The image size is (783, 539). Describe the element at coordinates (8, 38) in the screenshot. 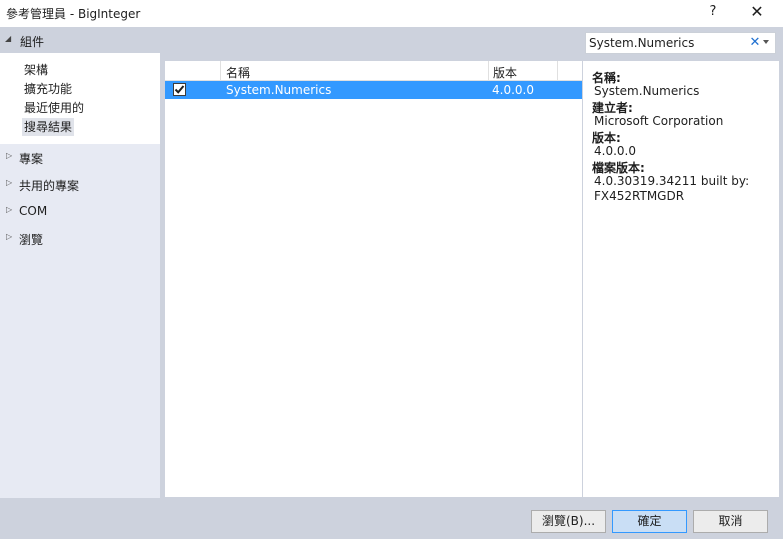

I see `expanded-arrow-icon: ◢` at that location.